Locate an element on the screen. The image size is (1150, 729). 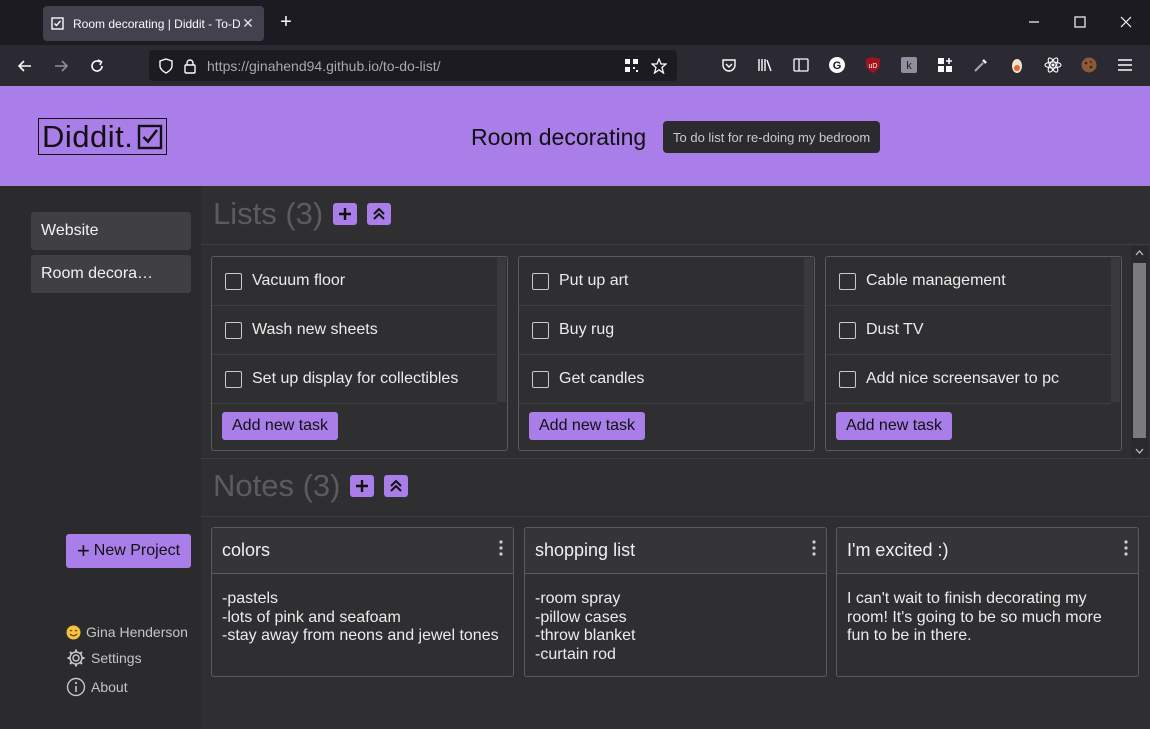
add-note-button is located at coordinates (362, 486).